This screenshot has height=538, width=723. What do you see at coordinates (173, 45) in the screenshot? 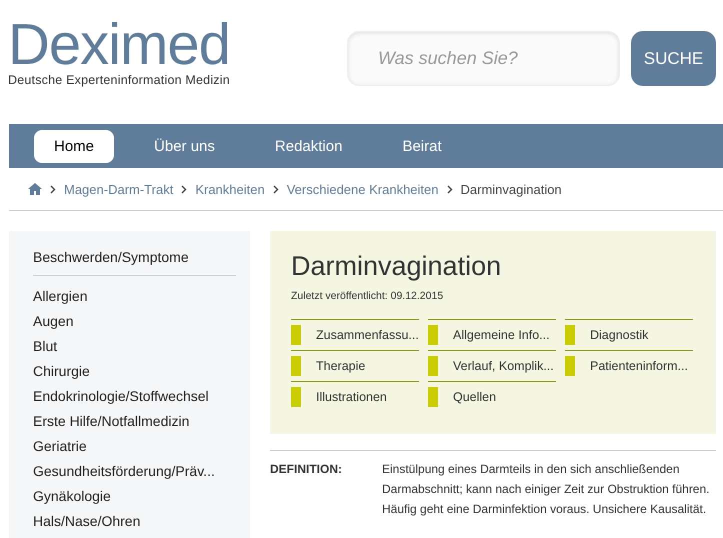
I see `site-logo: Deximed` at bounding box center [173, 45].